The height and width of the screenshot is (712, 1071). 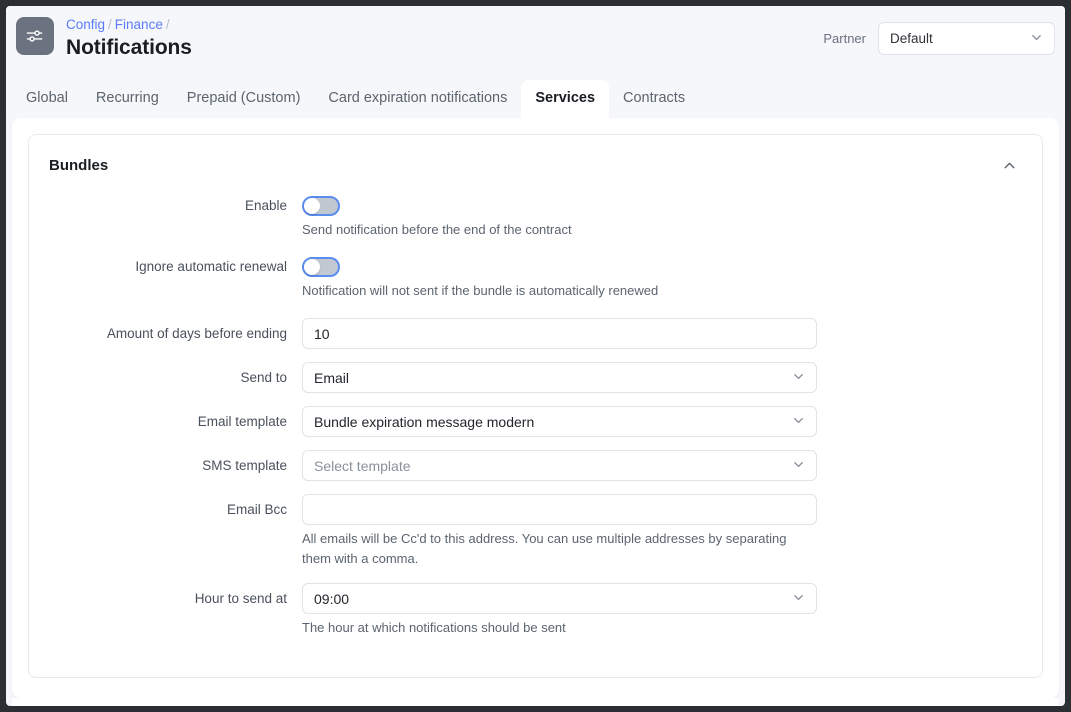 I want to click on label-days-before-ending: Amount of days before ending, so click(x=196, y=333).